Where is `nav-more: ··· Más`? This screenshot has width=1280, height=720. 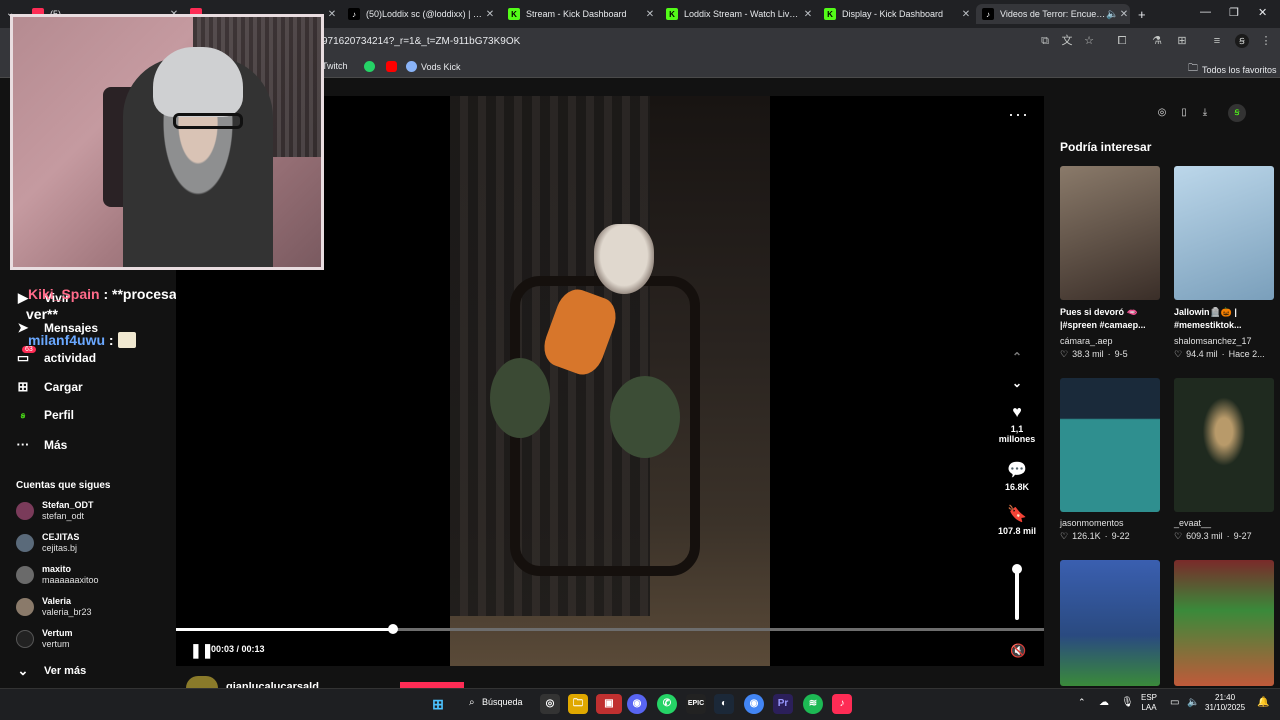 nav-more: ··· Más is located at coordinates (42, 444).